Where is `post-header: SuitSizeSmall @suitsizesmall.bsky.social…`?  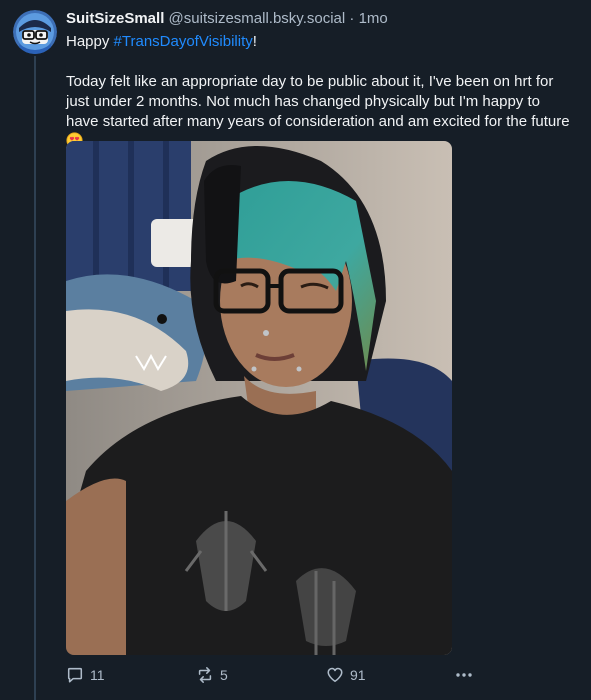 post-header: SuitSizeSmall @suitsizesmall.bsky.social… is located at coordinates (227, 19).